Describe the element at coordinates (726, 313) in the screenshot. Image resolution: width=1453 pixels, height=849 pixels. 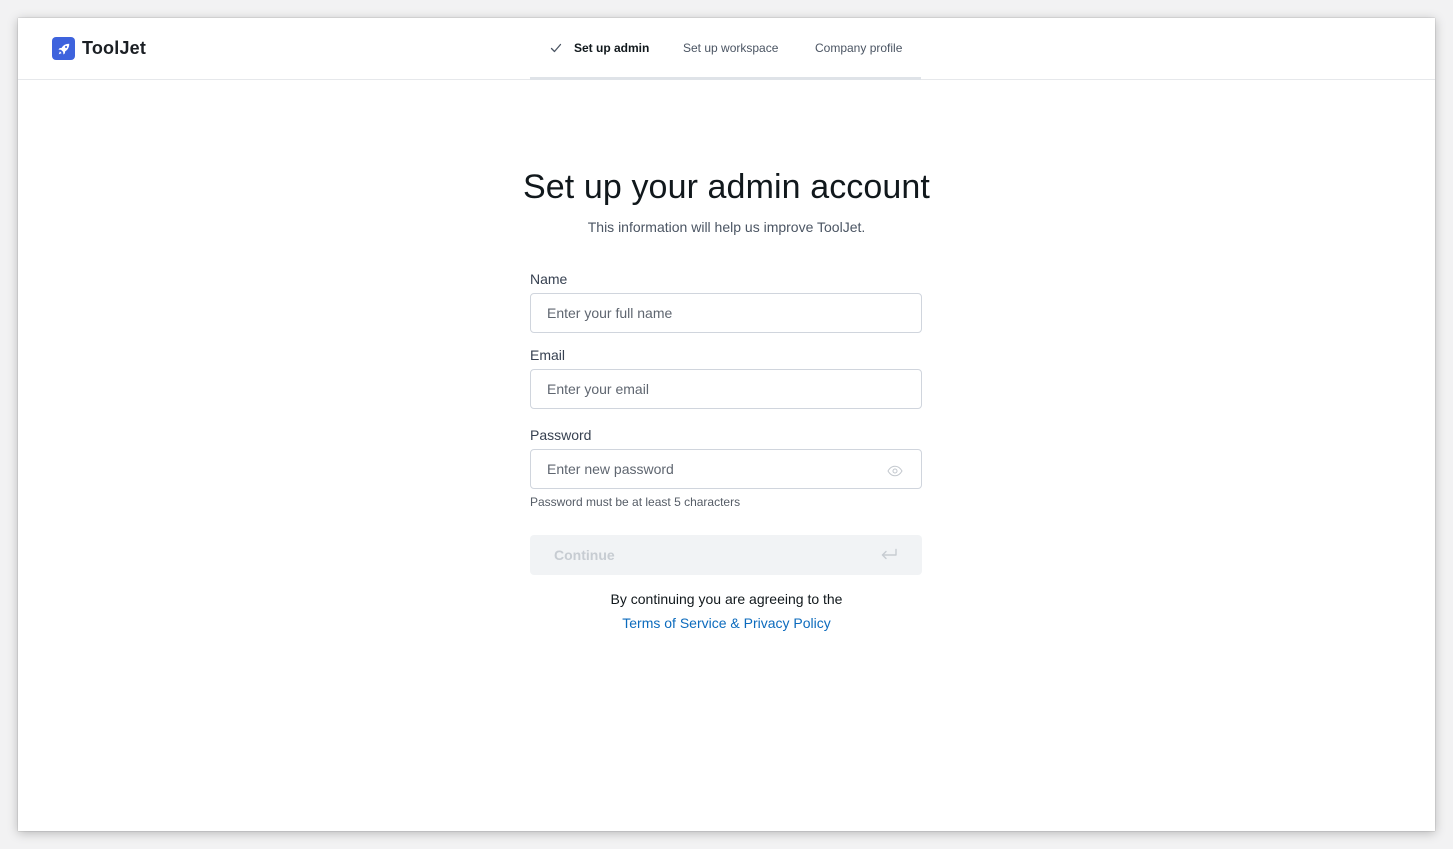
I see `name-input` at that location.